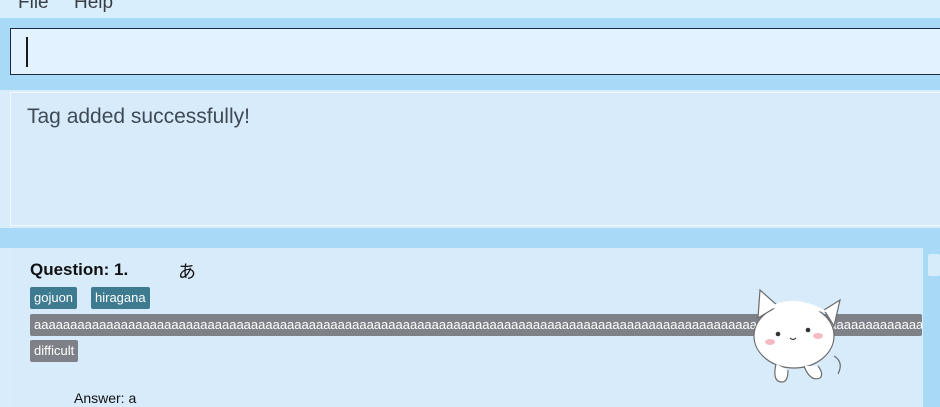 The image size is (940, 407). Describe the element at coordinates (54, 351) in the screenshot. I see `tag-difficult: difficult` at that location.